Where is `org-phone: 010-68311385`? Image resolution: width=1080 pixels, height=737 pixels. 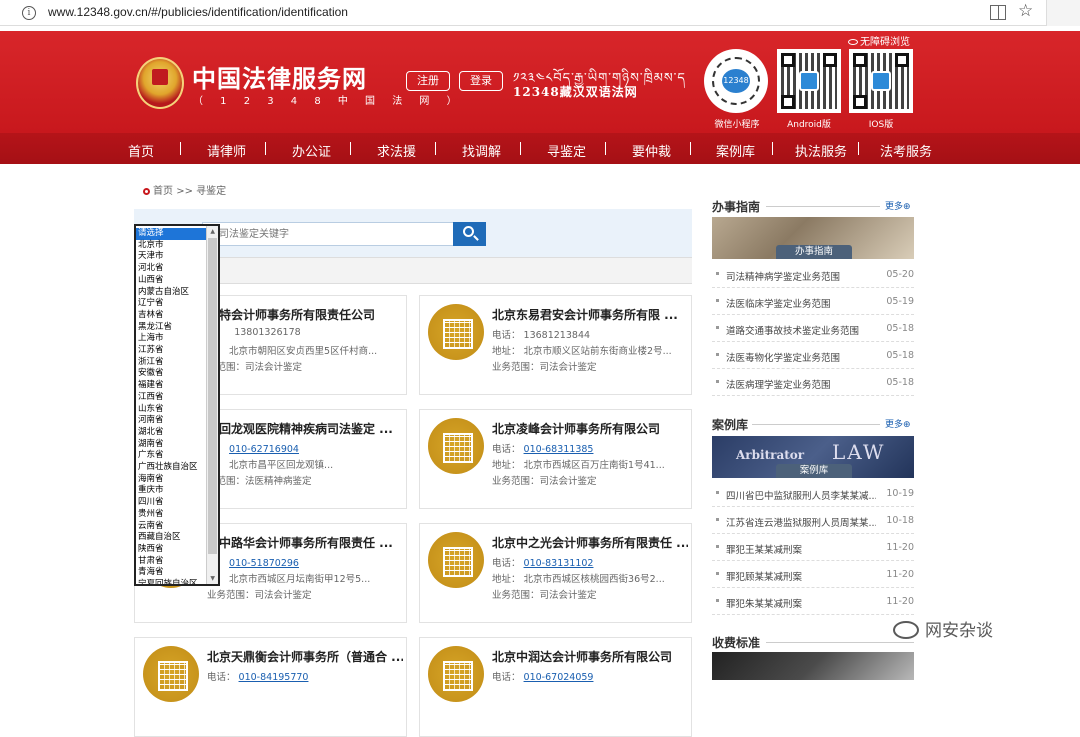 org-phone: 010-68311385 is located at coordinates (559, 449).